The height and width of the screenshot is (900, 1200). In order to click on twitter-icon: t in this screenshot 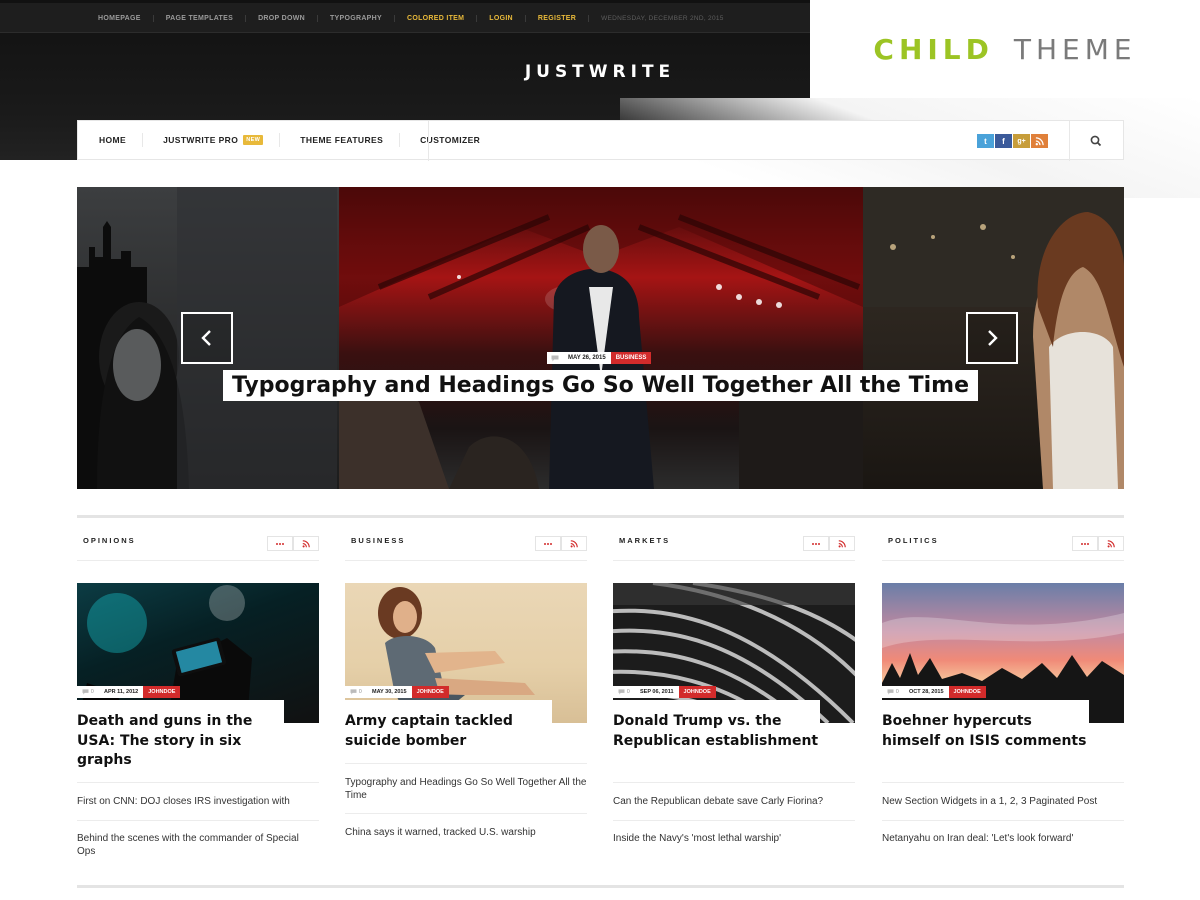, I will do `click(985, 141)`.